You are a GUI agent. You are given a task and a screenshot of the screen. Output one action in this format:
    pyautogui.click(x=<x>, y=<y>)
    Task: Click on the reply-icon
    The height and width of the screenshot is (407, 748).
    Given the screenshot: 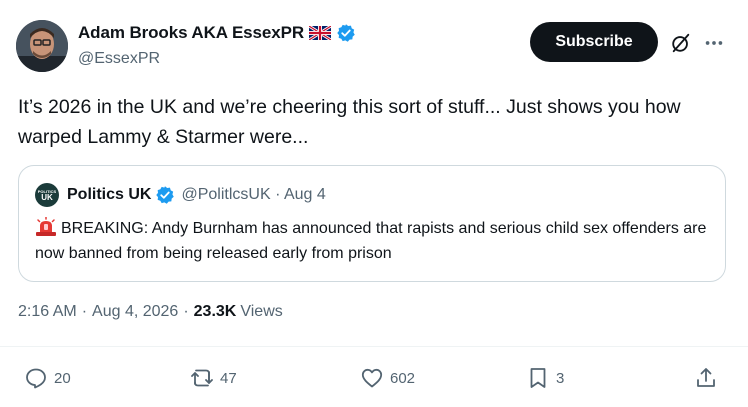 What is the action you would take?
    pyautogui.click(x=36, y=378)
    